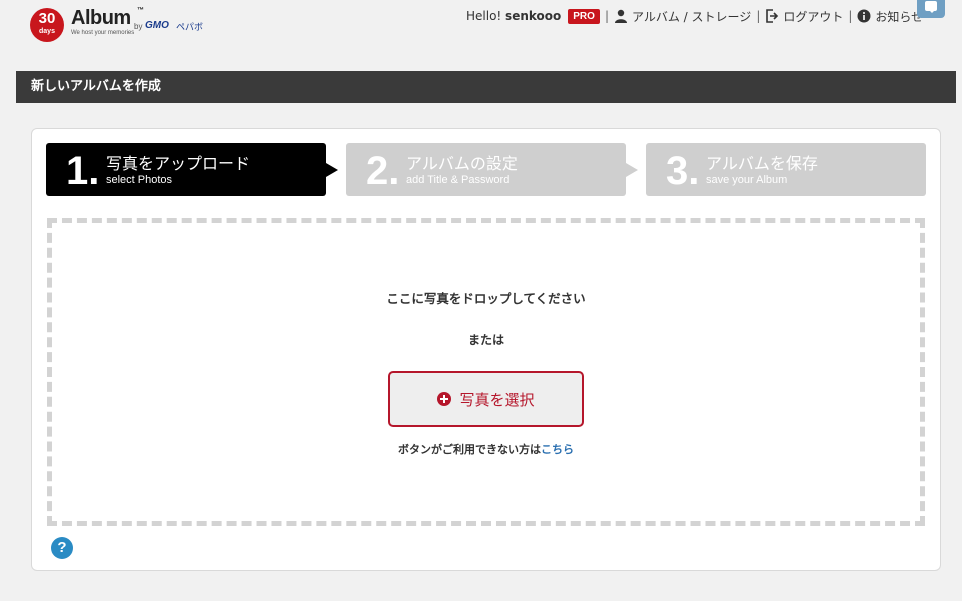  I want to click on step-label: アルバムを保存, so click(762, 163).